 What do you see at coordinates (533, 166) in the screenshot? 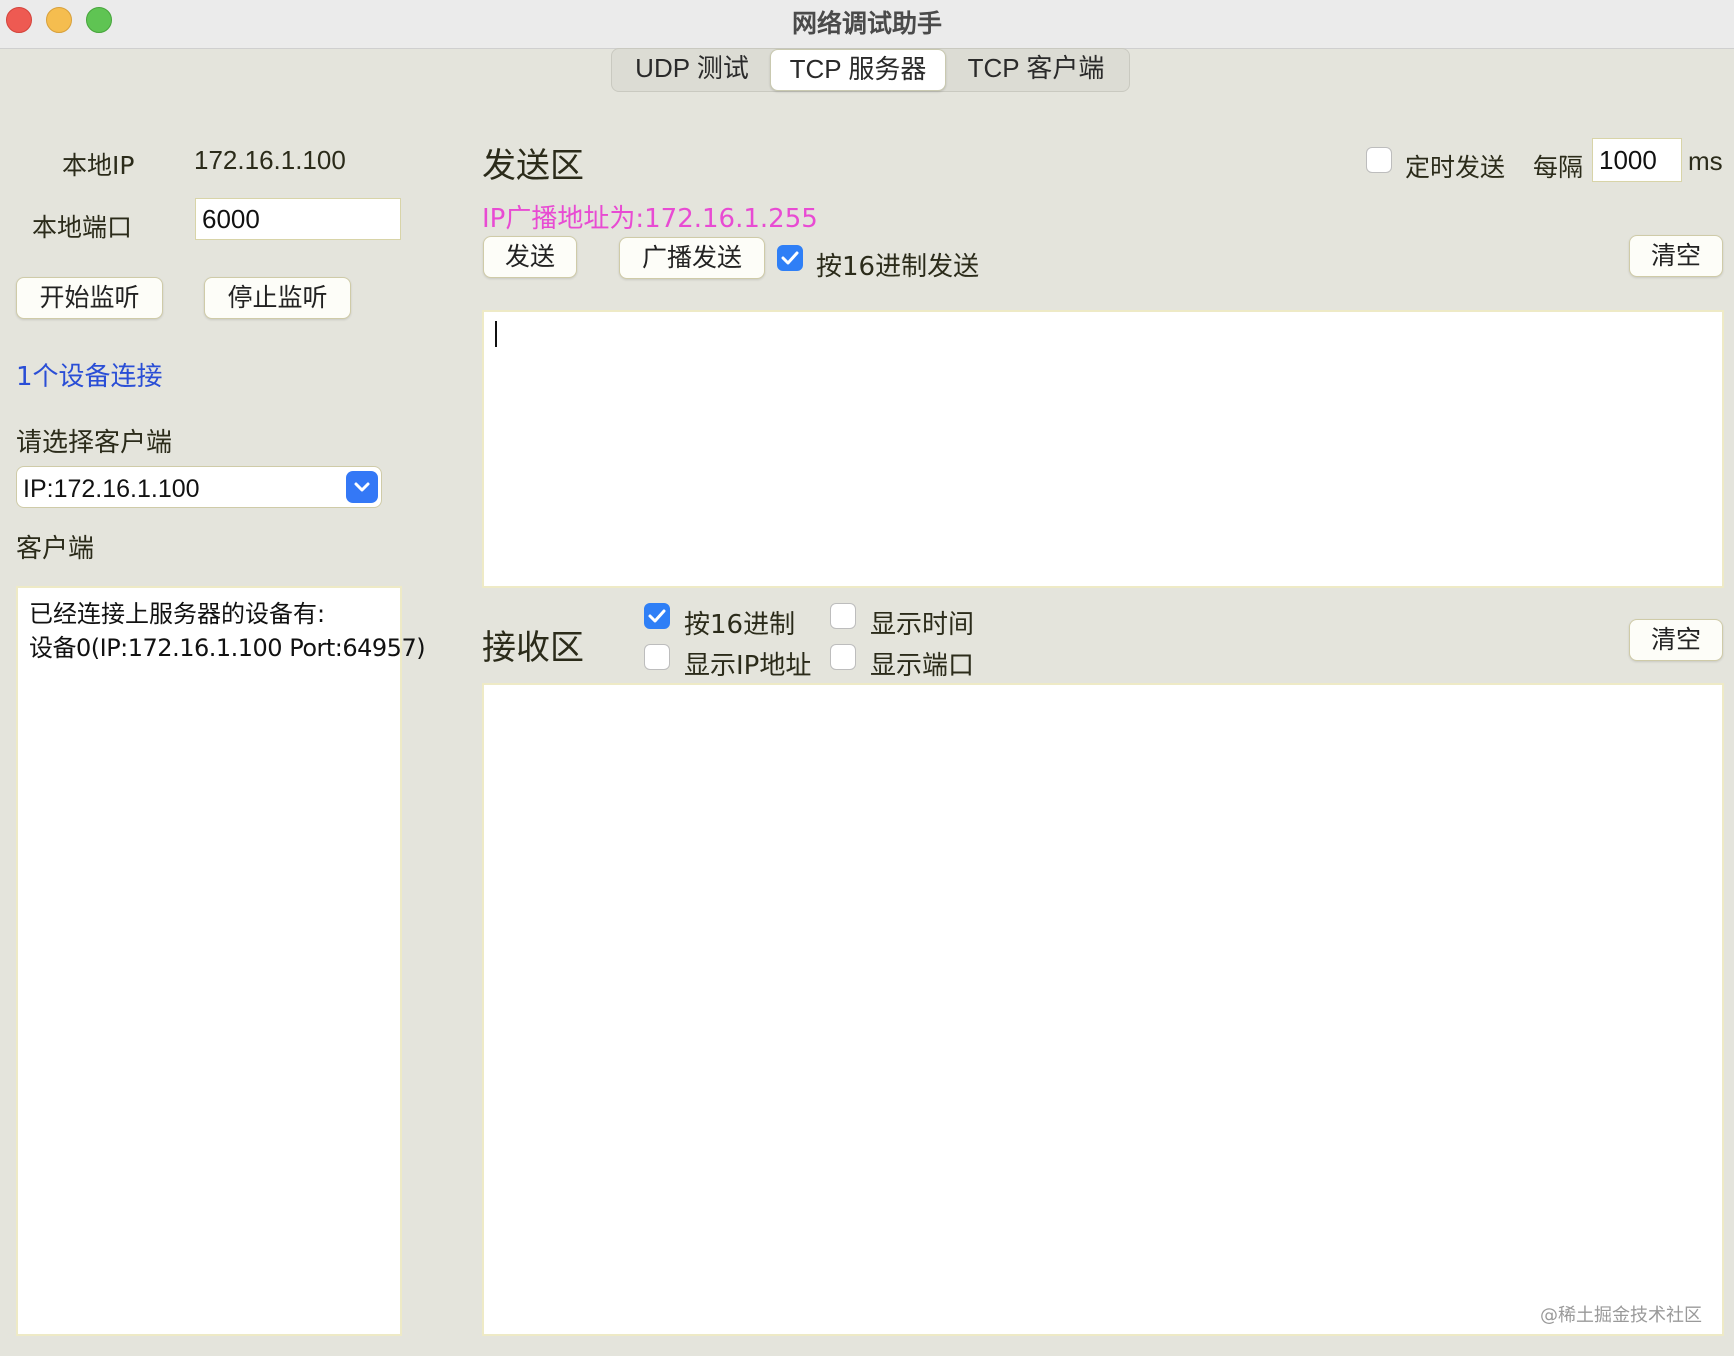
I see `send-area-title: 发送区` at bounding box center [533, 166].